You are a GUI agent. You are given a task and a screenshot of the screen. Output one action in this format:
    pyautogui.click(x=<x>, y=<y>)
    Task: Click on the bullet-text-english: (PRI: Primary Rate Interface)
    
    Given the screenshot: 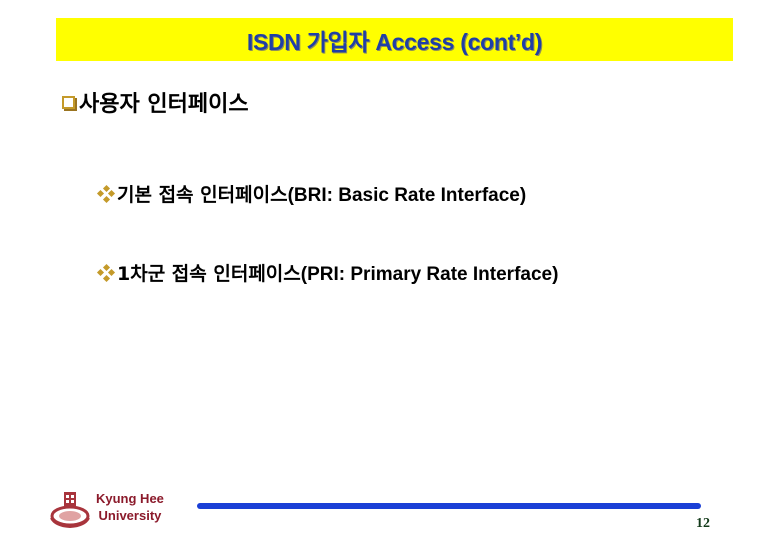 What is the action you would take?
    pyautogui.click(x=429, y=274)
    